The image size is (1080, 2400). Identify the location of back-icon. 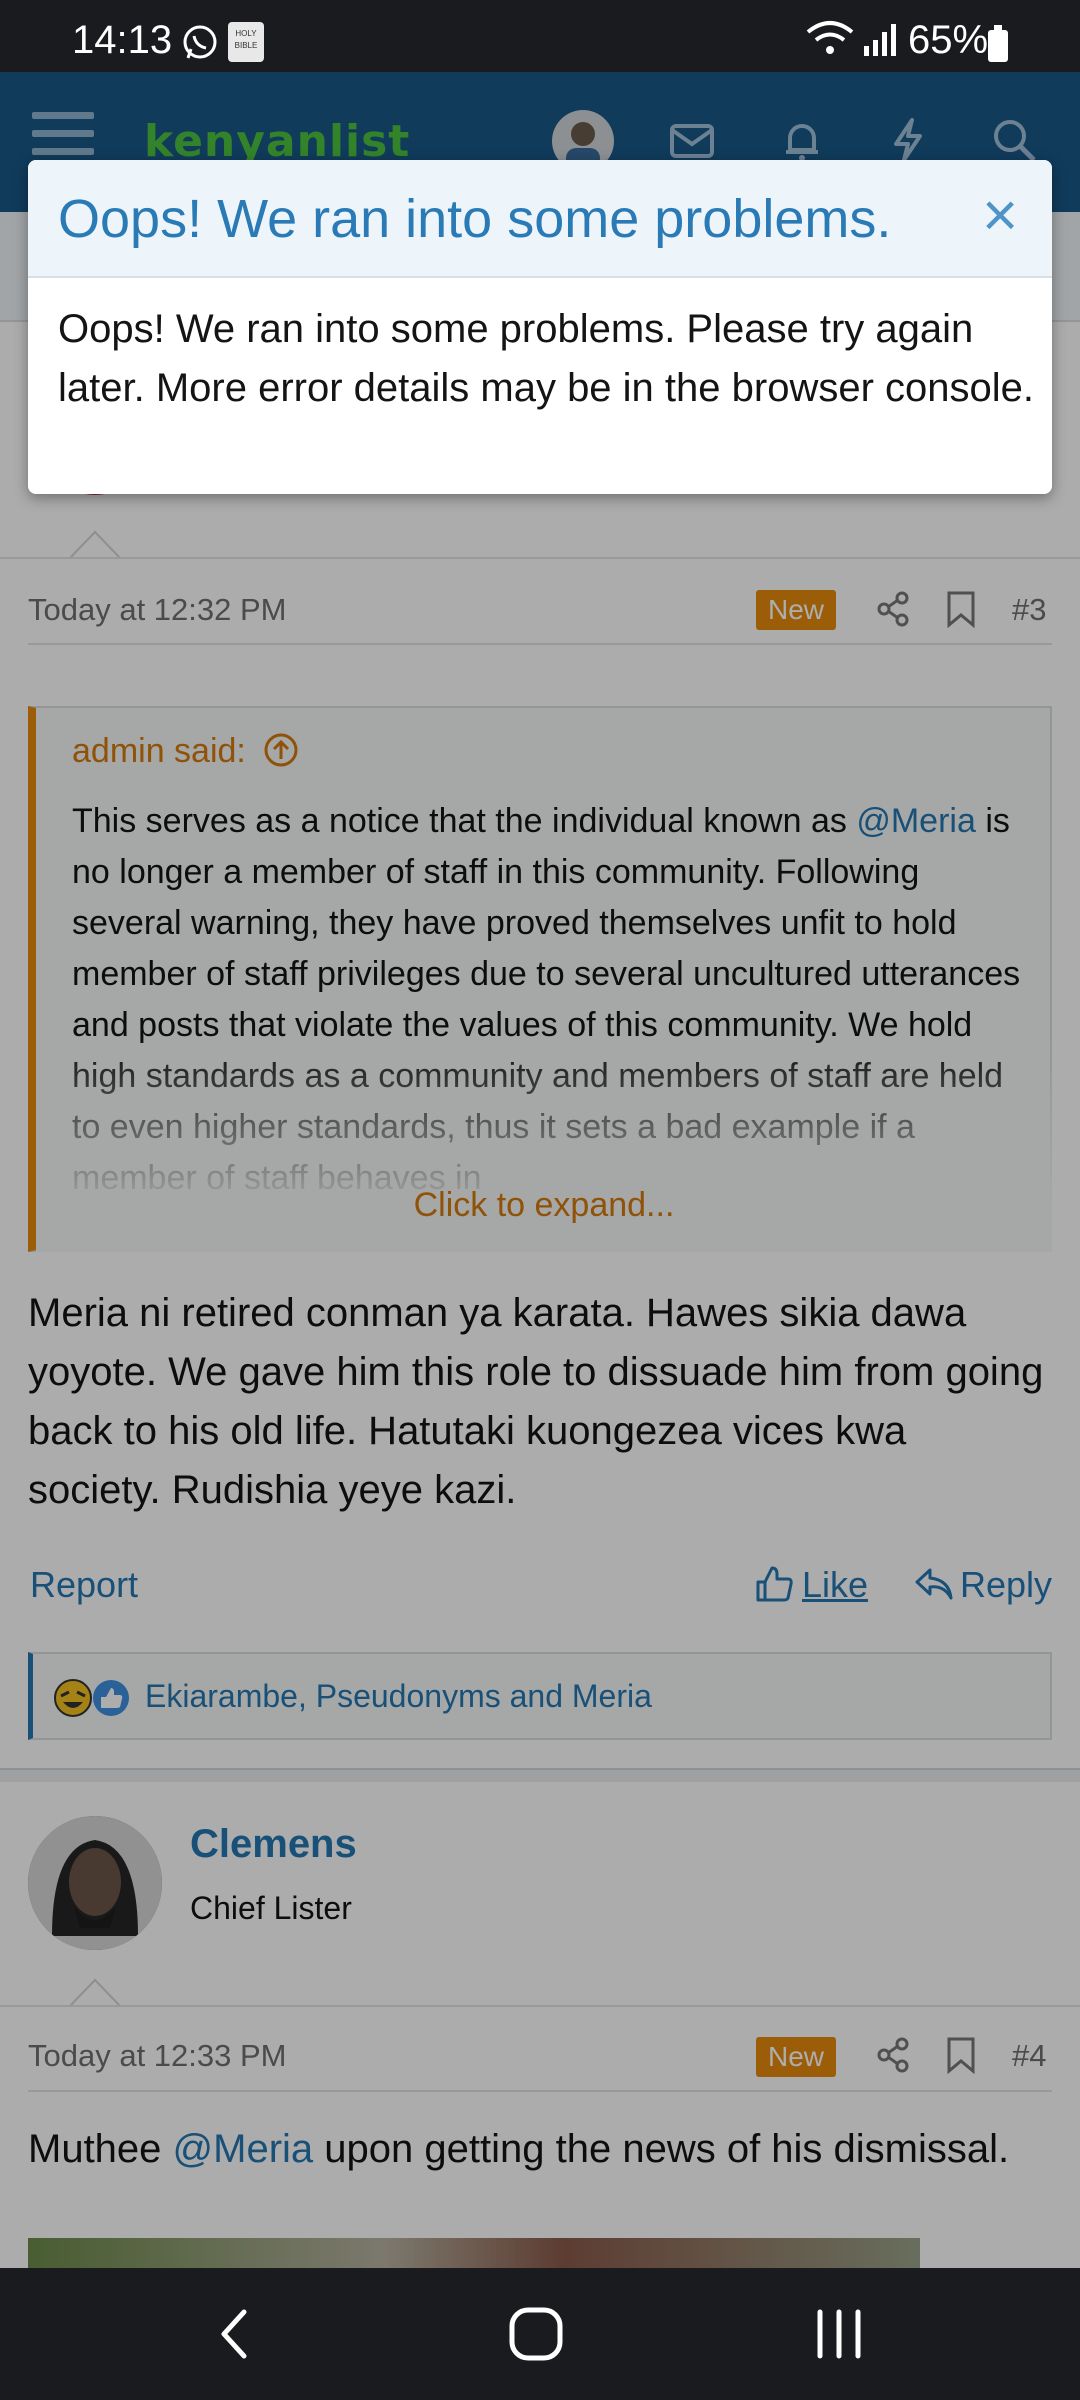
(234, 2334).